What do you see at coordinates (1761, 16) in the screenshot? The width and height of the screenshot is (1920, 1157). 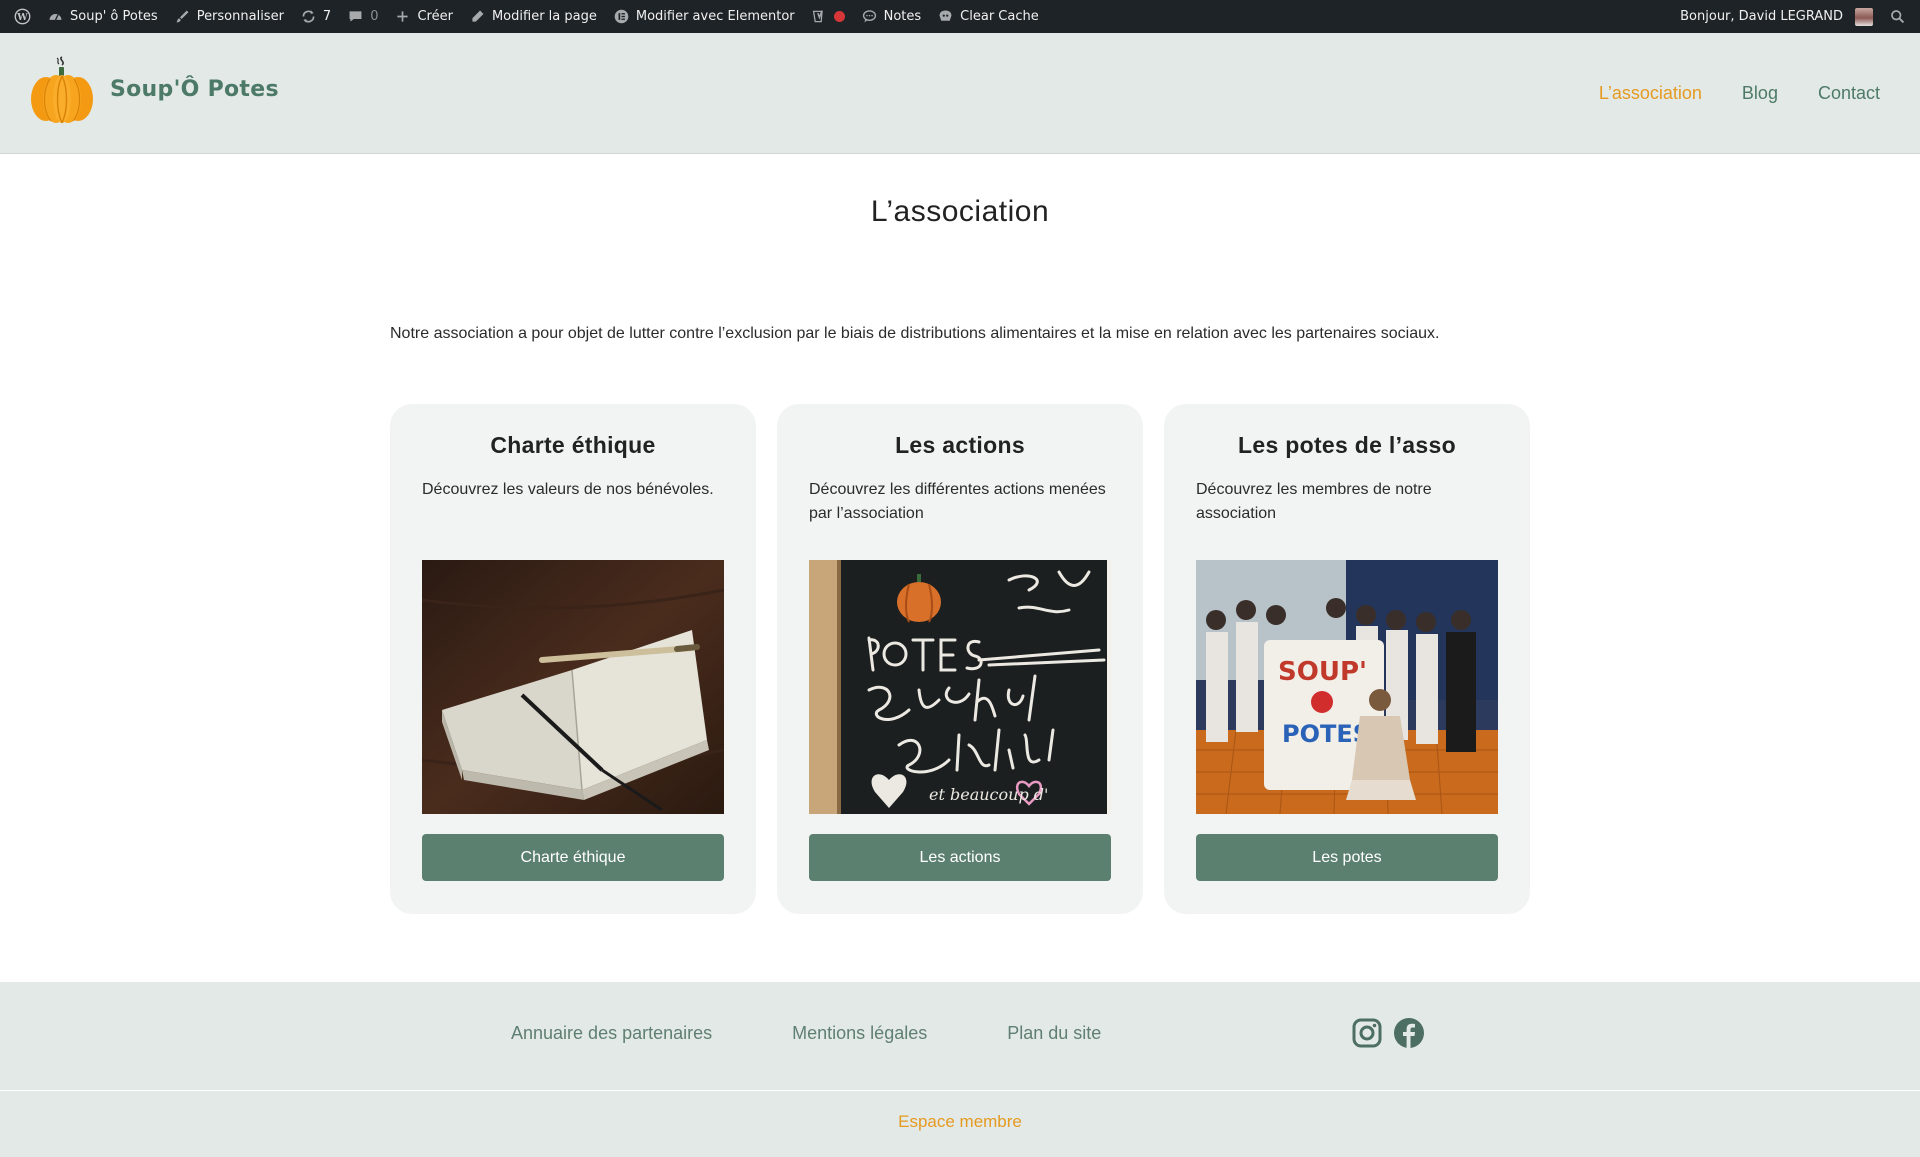 I see `greeting-label: Bonjour, David LEGRAND` at bounding box center [1761, 16].